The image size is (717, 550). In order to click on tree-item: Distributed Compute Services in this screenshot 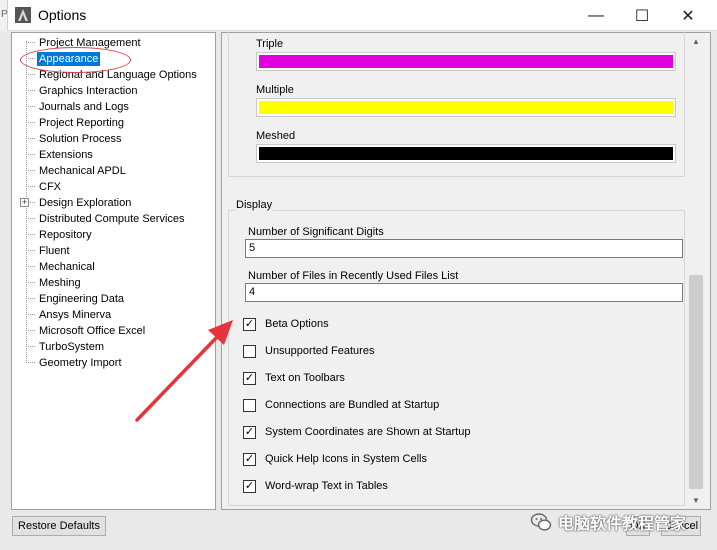, I will do `click(113, 219)`.